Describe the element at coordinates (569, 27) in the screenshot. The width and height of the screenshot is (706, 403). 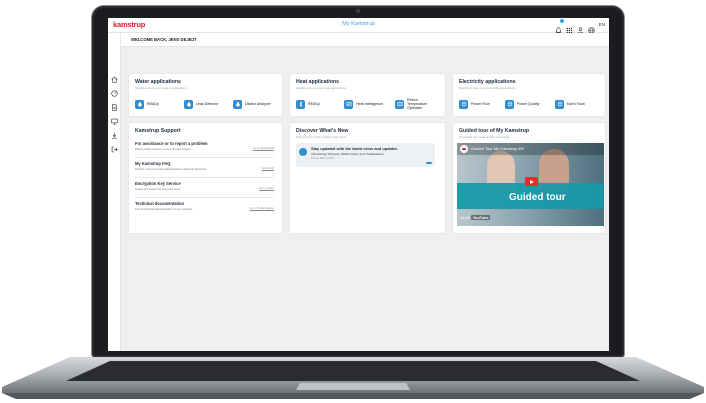
I see `apps-grid-icon` at that location.